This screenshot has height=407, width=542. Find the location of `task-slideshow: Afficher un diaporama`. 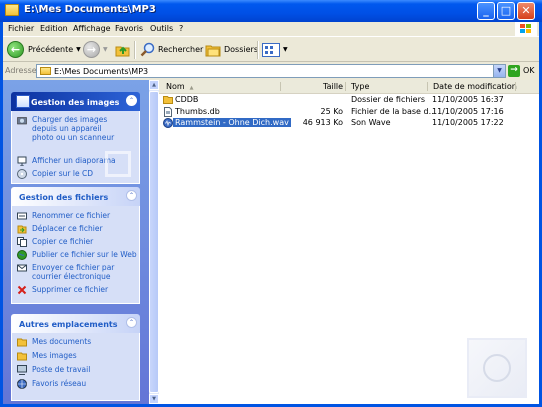

task-slideshow: Afficher un diaporama is located at coordinates (66, 161).